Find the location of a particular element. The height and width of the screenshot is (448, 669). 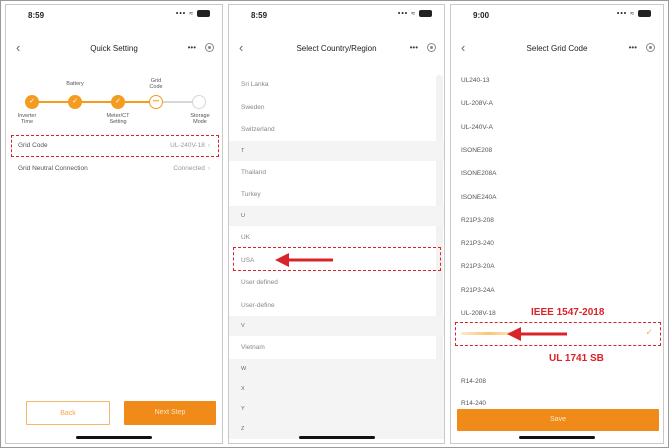

step-label-inverter-time: Inverter Time is located at coordinates (27, 119).